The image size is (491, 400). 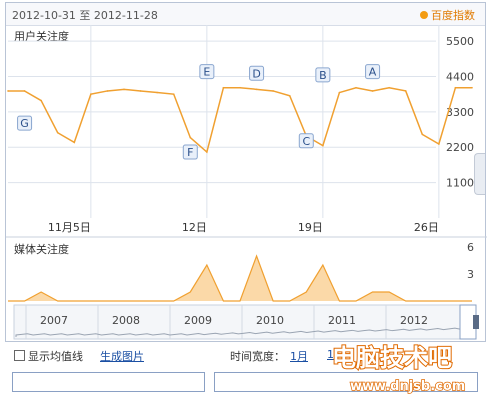 What do you see at coordinates (257, 356) in the screenshot?
I see `time-width-label: 时间宽度：` at bounding box center [257, 356].